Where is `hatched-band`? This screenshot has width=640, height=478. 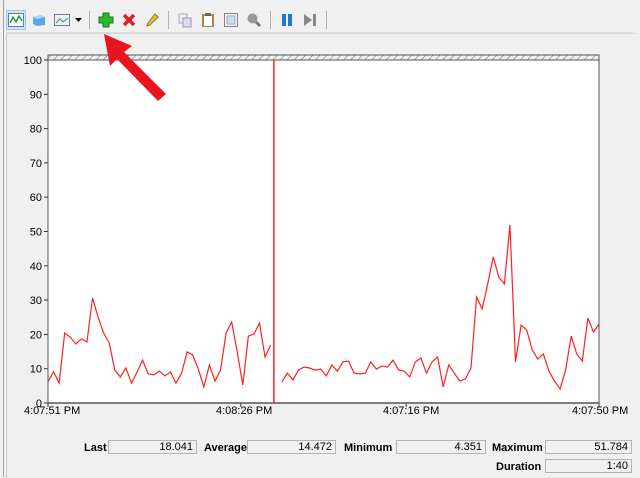
hatched-band is located at coordinates (323, 57).